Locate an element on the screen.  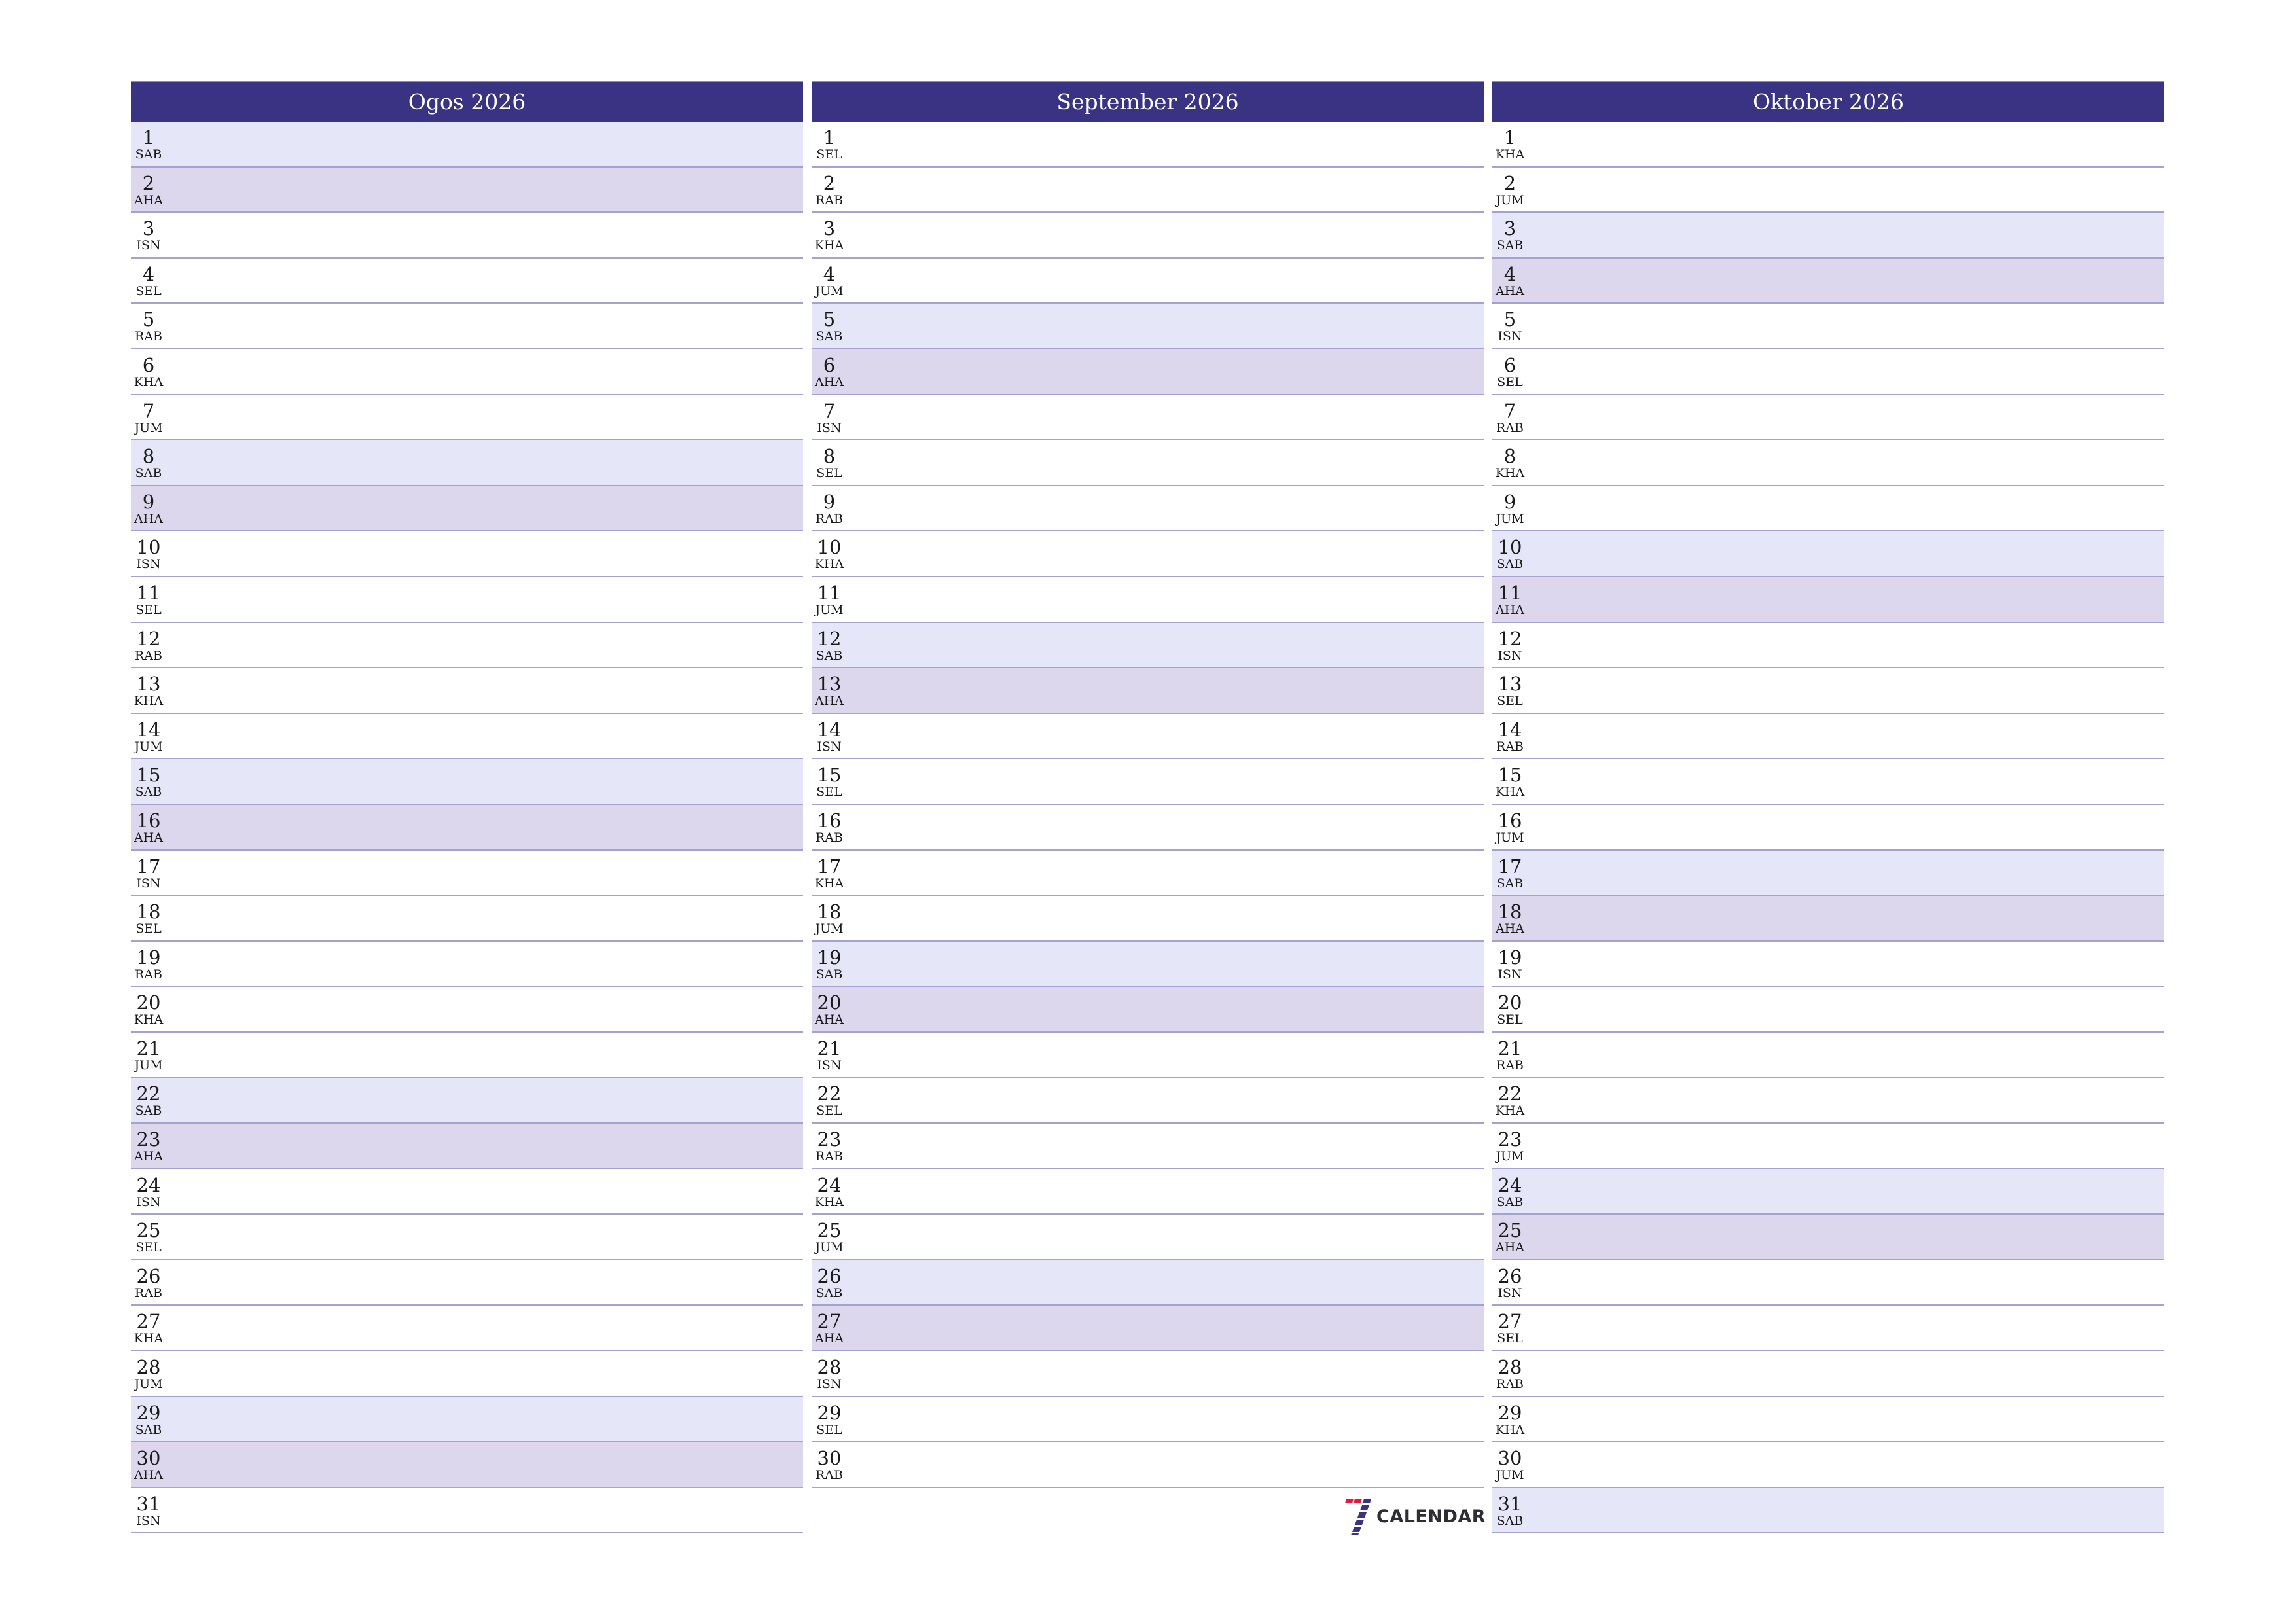
day-label: 12 ISN is located at coordinates (1510, 642).